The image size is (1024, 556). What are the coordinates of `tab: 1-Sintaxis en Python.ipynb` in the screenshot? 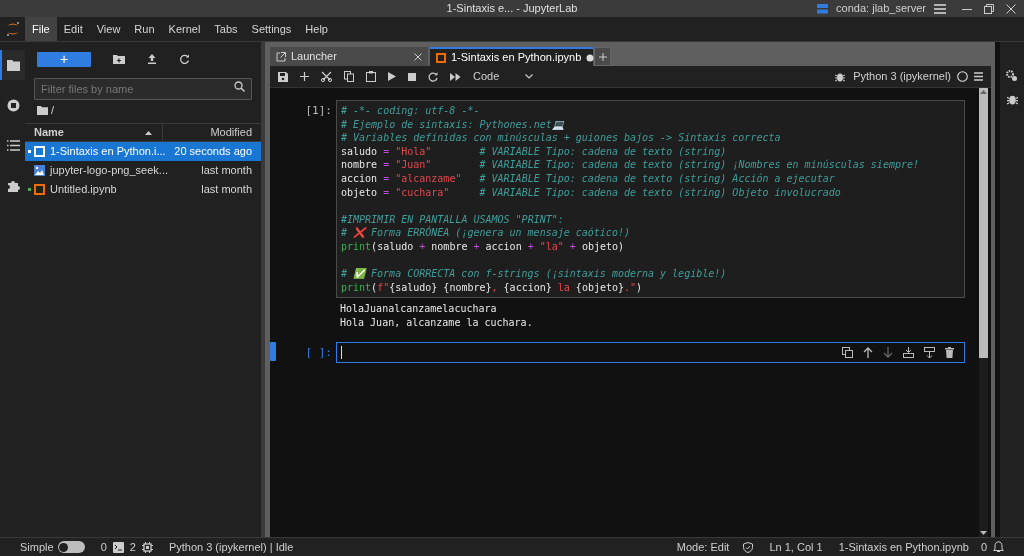 It's located at (511, 56).